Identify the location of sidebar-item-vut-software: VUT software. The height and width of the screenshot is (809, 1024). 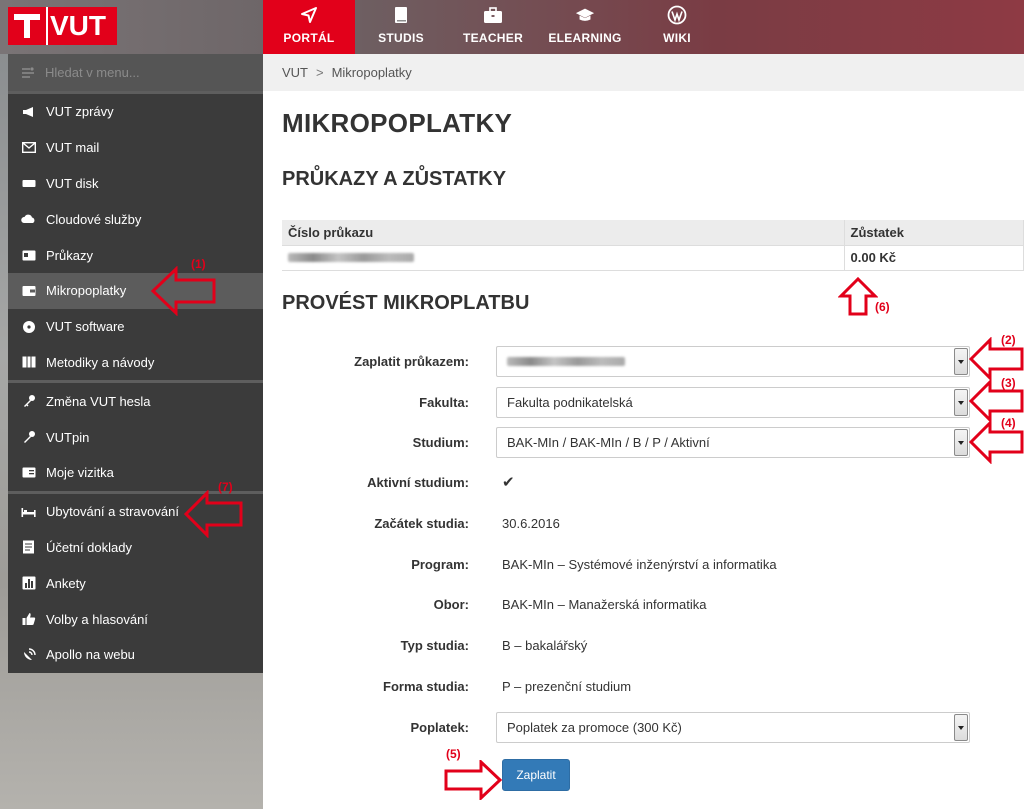
(135, 326).